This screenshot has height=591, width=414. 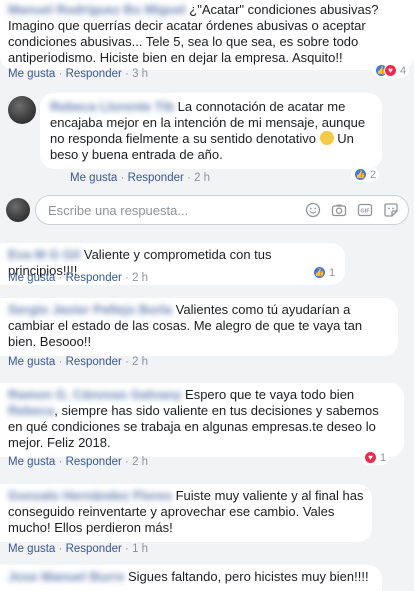 I want to click on reaction-summary: ♥ 1, so click(x=375, y=457).